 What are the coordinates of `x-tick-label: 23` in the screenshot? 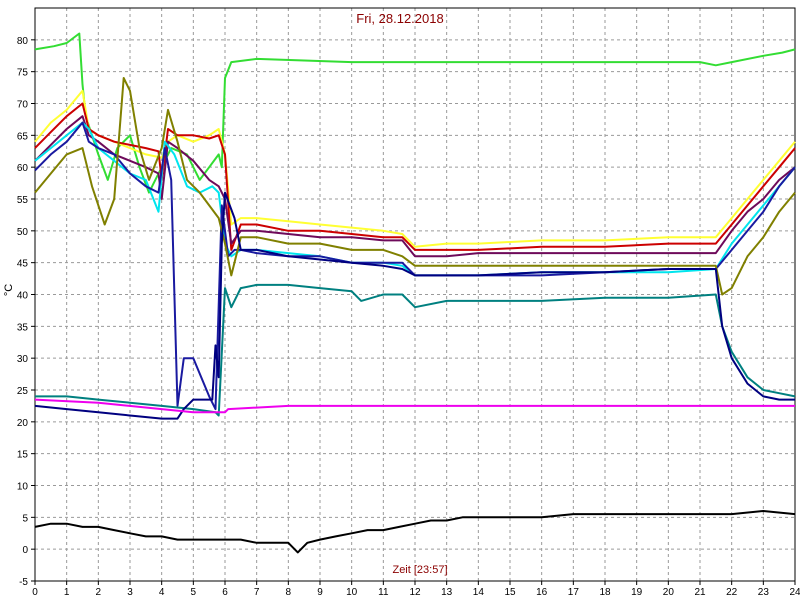 It's located at (764, 592).